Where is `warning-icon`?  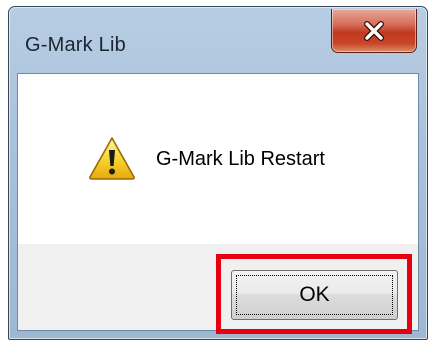 warning-icon is located at coordinates (112, 158).